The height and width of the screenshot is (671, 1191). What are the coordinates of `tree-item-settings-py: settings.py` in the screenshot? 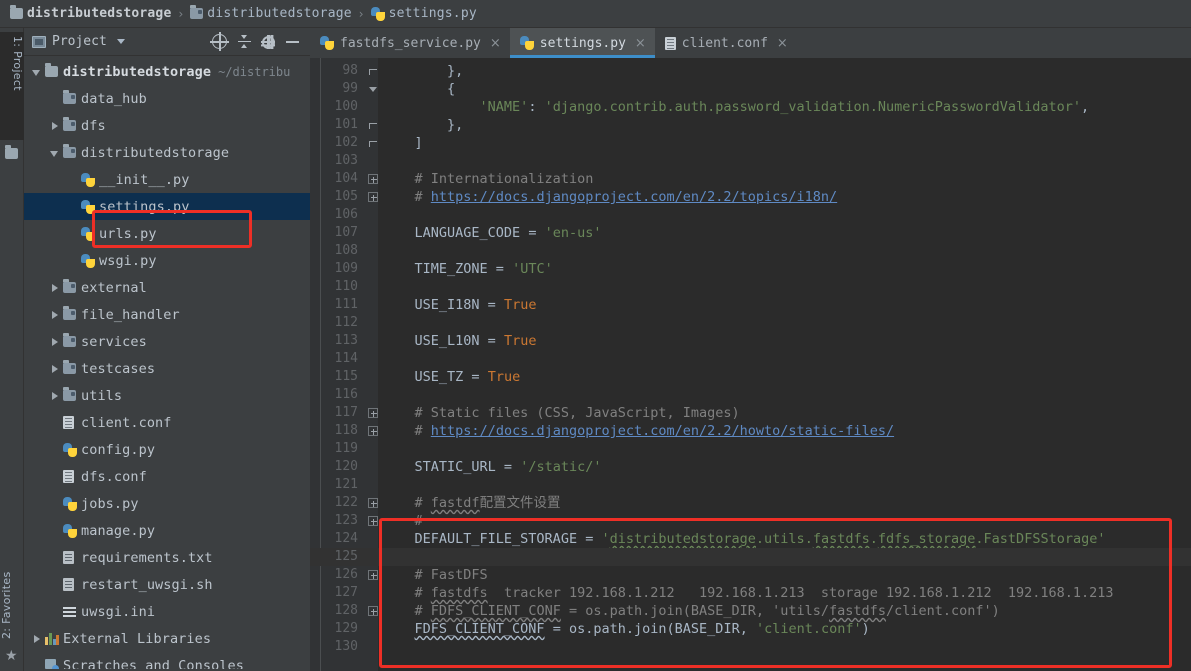 It's located at (167, 206).